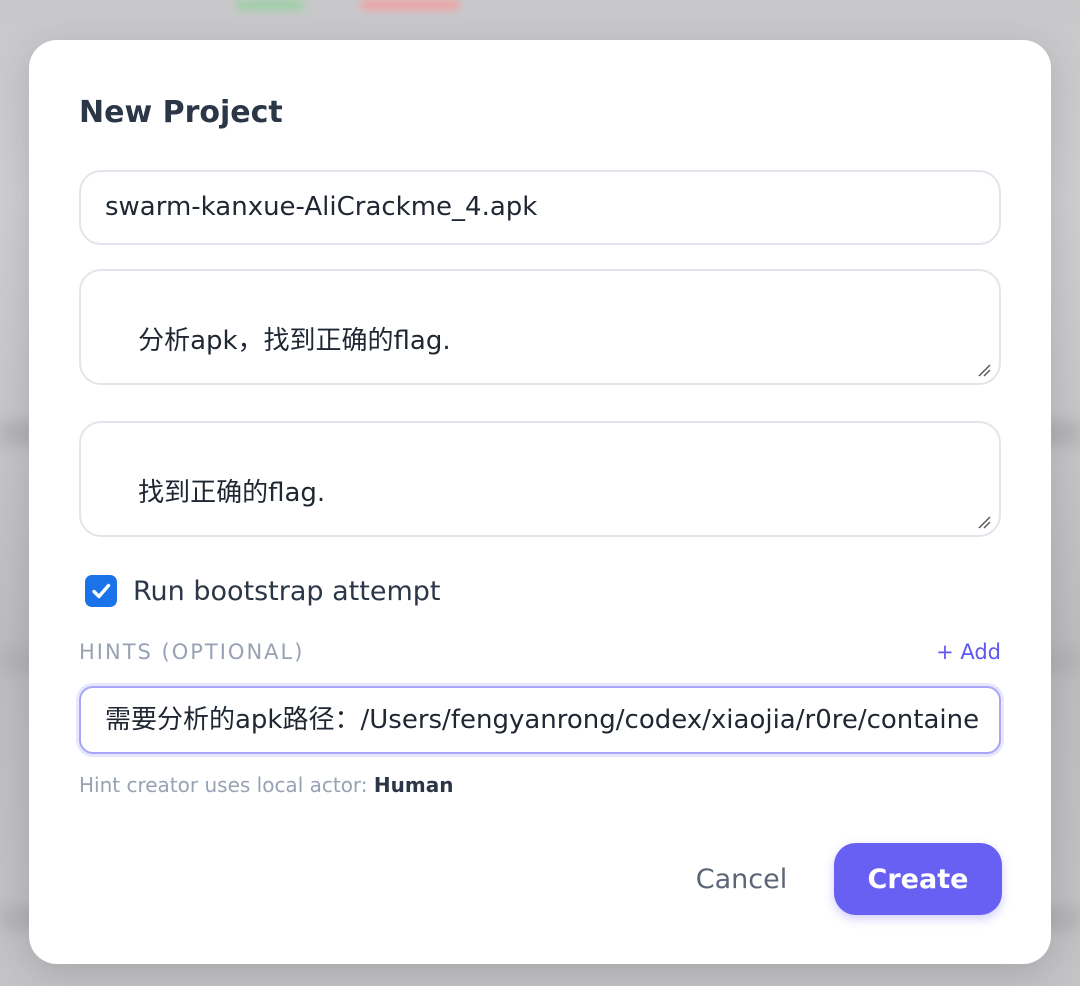 The image size is (1080, 986). I want to click on description-text: 分析apk，找到正确的flag., so click(294, 341).